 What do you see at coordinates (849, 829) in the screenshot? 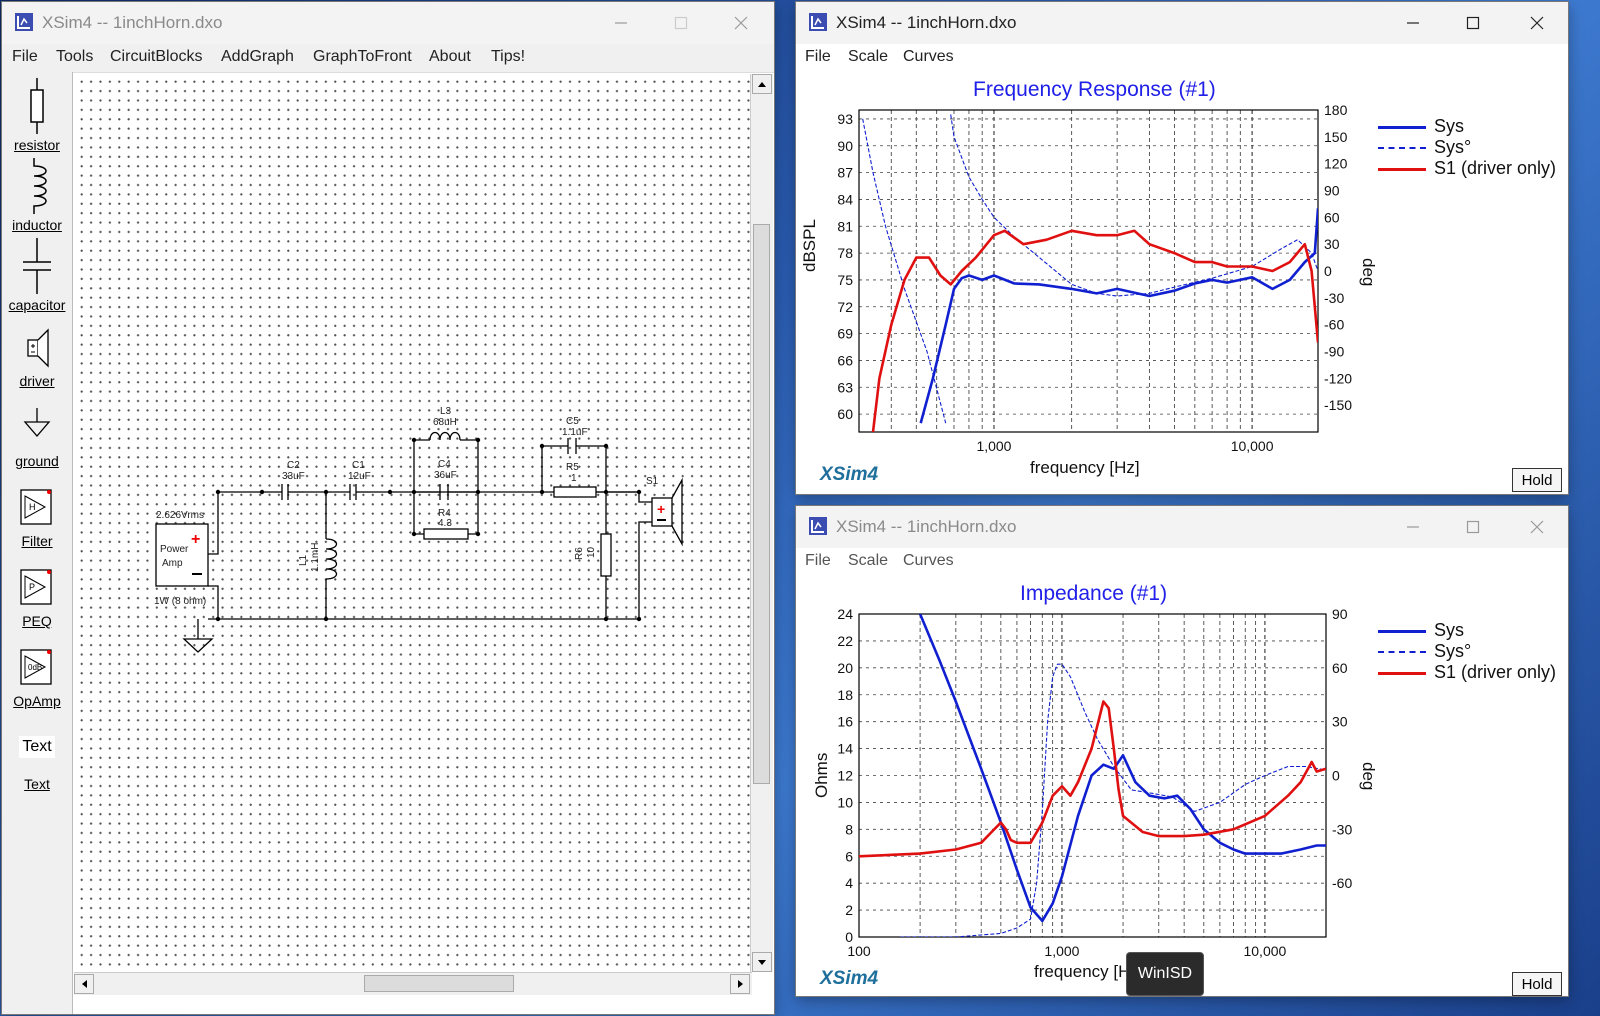
I see `y-tick-label: 8` at bounding box center [849, 829].